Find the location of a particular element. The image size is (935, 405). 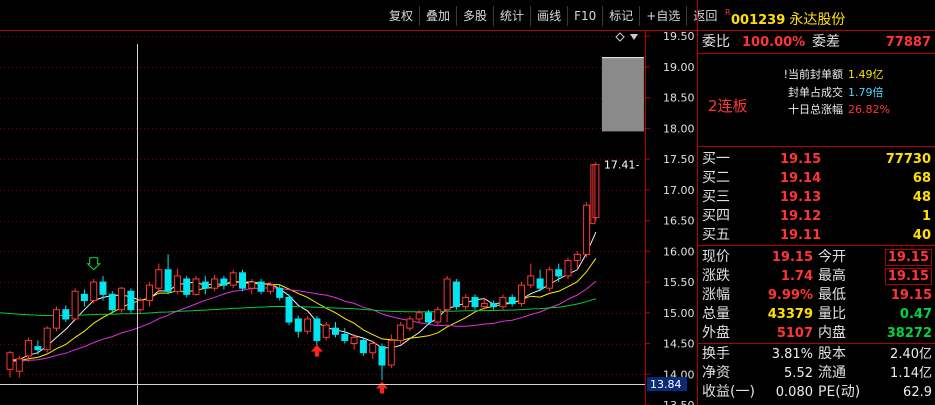

rzrq-badge: R is located at coordinates (728, 12).